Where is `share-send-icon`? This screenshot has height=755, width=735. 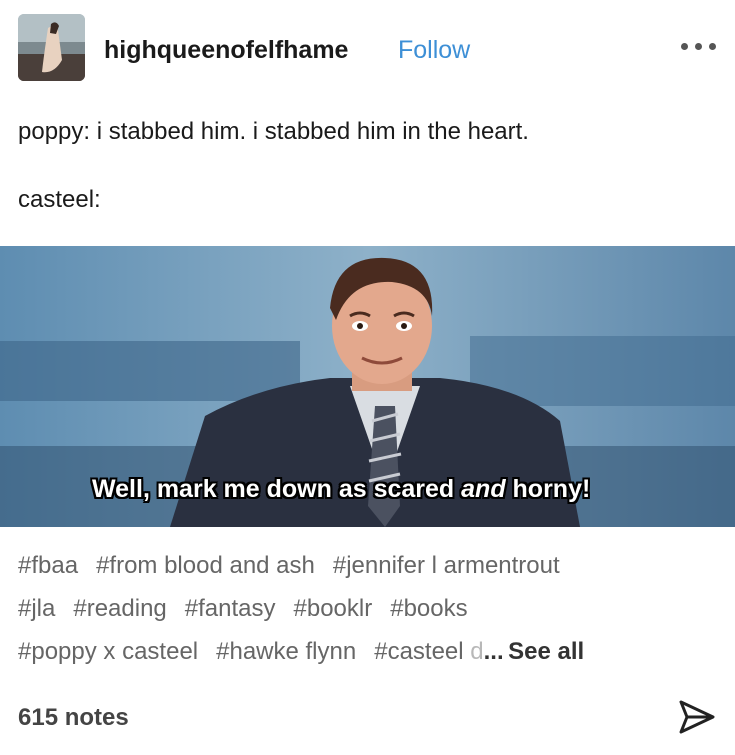 share-send-icon is located at coordinates (697, 717).